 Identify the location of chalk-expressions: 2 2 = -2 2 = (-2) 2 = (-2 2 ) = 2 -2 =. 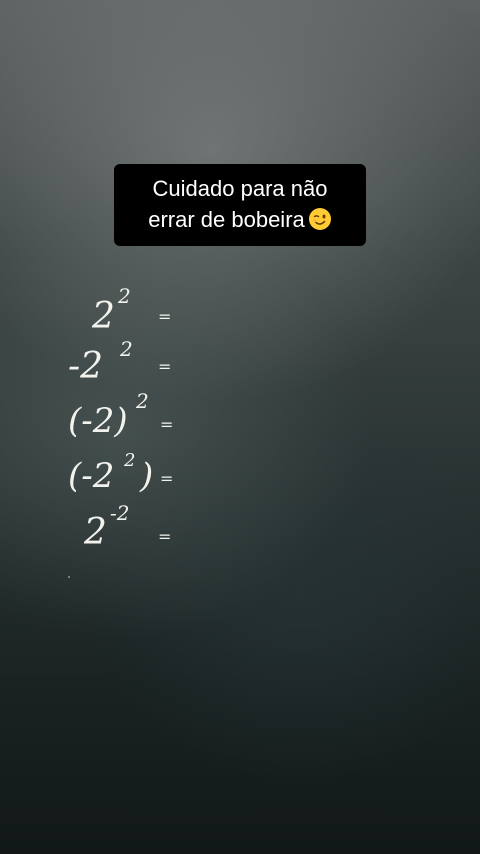
(120, 418).